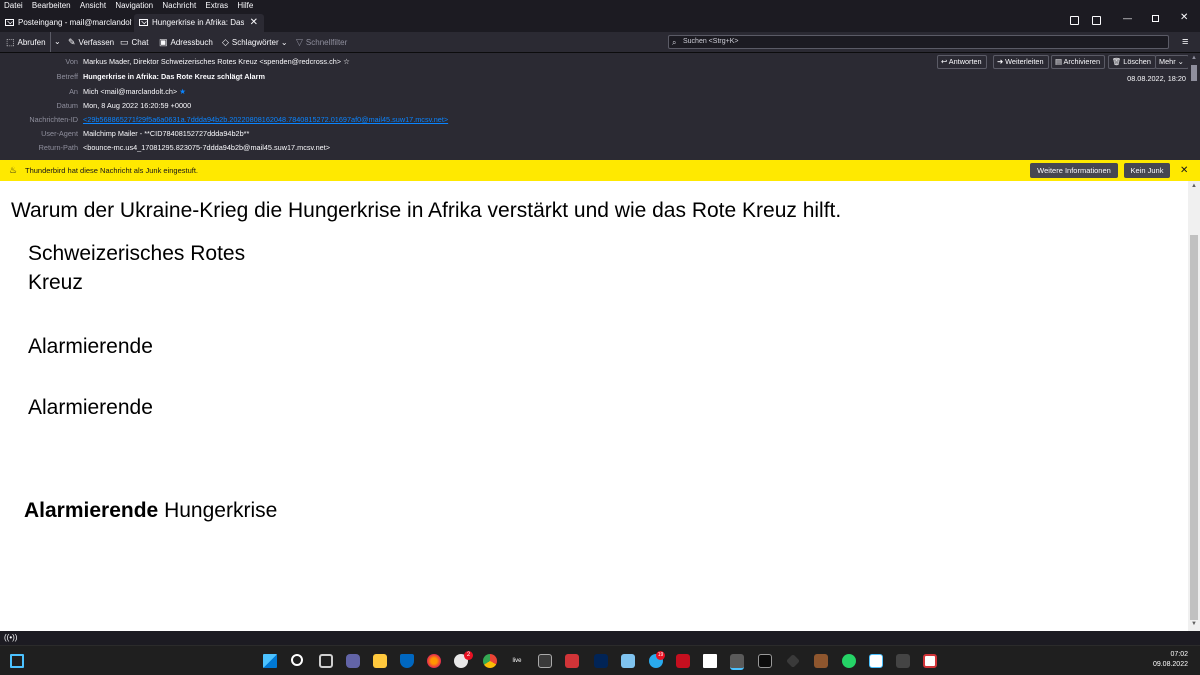  What do you see at coordinates (1179, 654) in the screenshot?
I see `clock-time: 07:02` at bounding box center [1179, 654].